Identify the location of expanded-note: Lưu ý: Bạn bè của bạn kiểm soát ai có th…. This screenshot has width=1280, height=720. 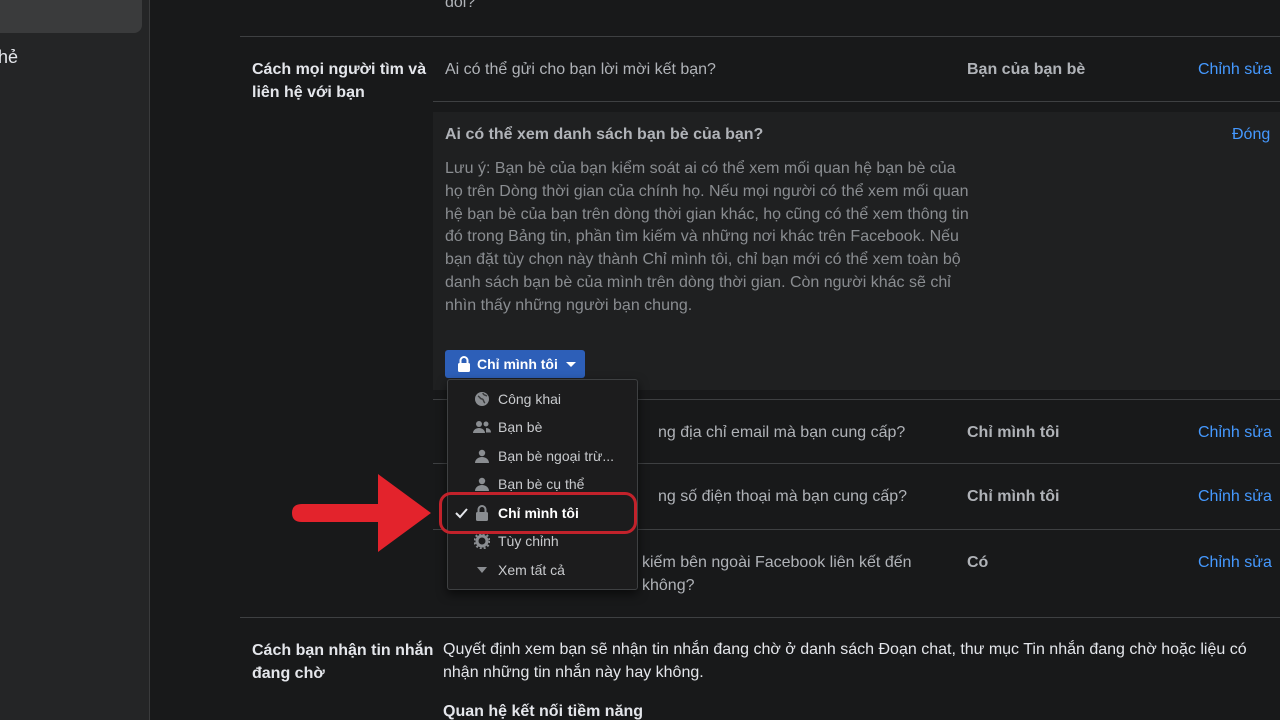
(707, 237).